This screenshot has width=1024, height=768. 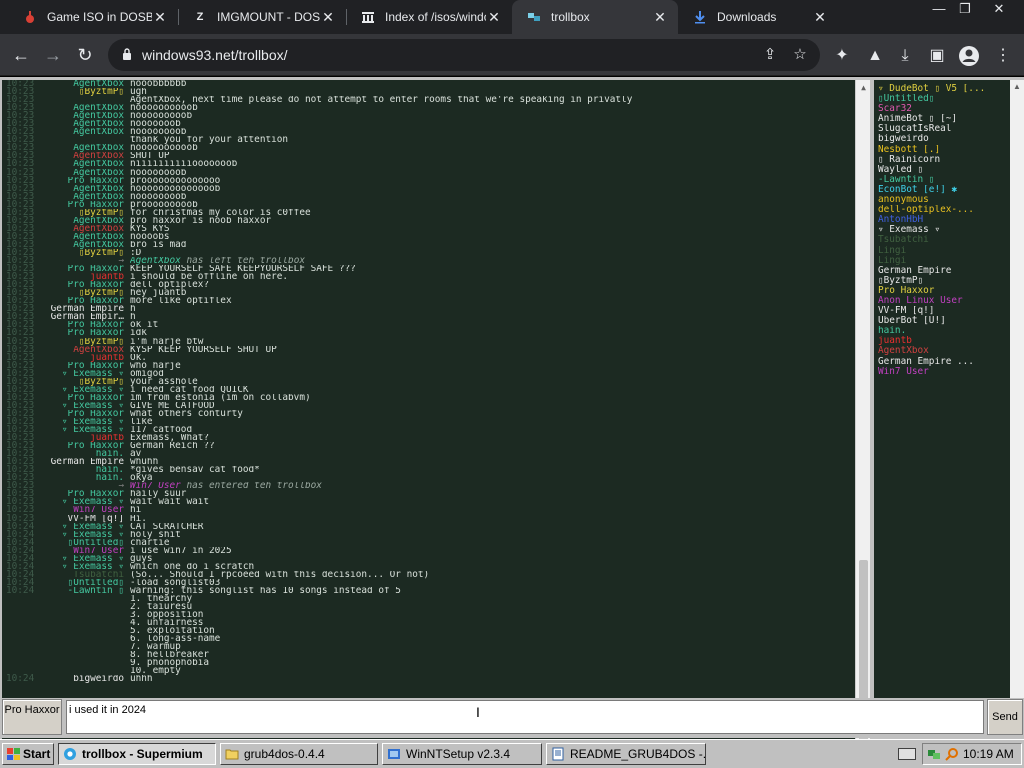 What do you see at coordinates (842, 56) in the screenshot?
I see `extensions-icon: ✦` at bounding box center [842, 56].